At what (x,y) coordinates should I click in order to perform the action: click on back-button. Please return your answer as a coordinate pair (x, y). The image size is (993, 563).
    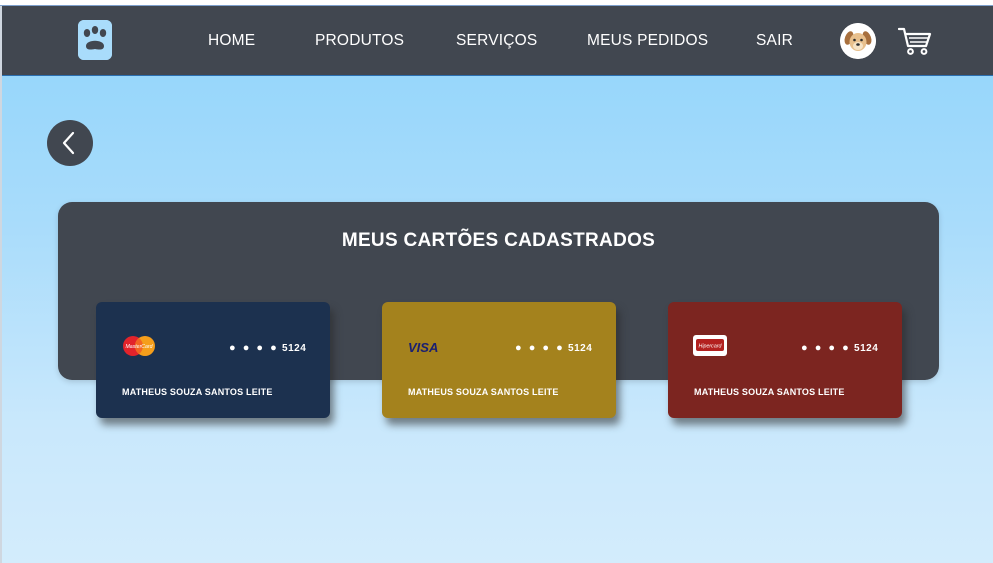
    Looking at the image, I should click on (70, 143).